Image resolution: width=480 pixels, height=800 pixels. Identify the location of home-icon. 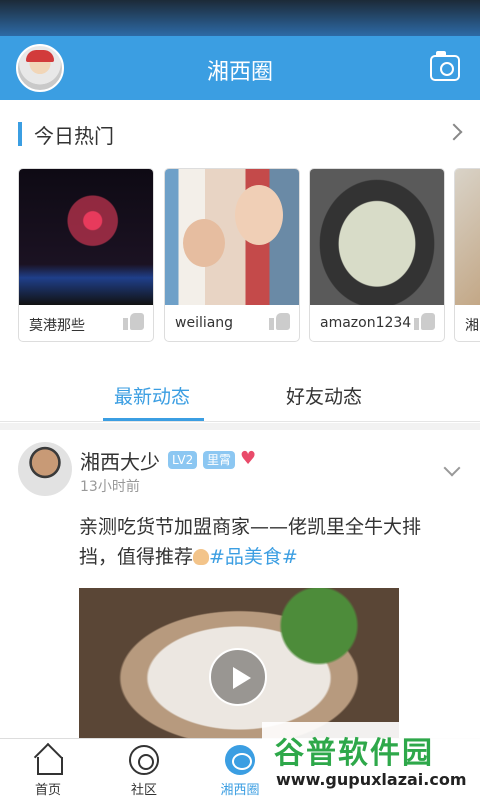
(48, 760).